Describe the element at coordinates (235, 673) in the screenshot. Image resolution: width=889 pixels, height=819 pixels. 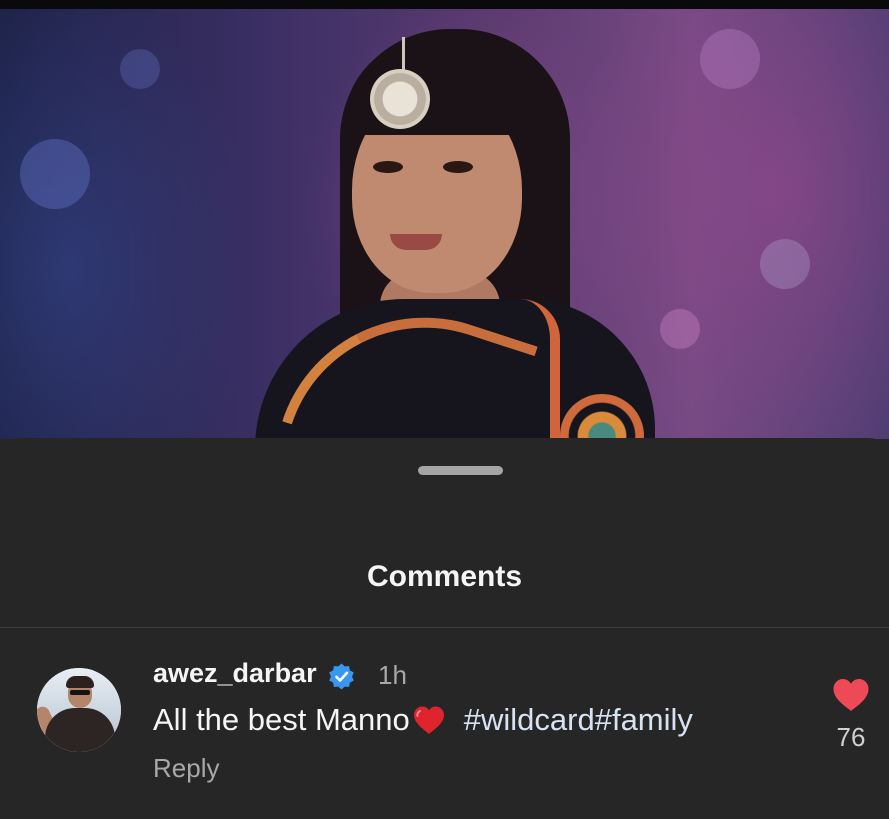
I see `comment-username: awez_darbar` at that location.